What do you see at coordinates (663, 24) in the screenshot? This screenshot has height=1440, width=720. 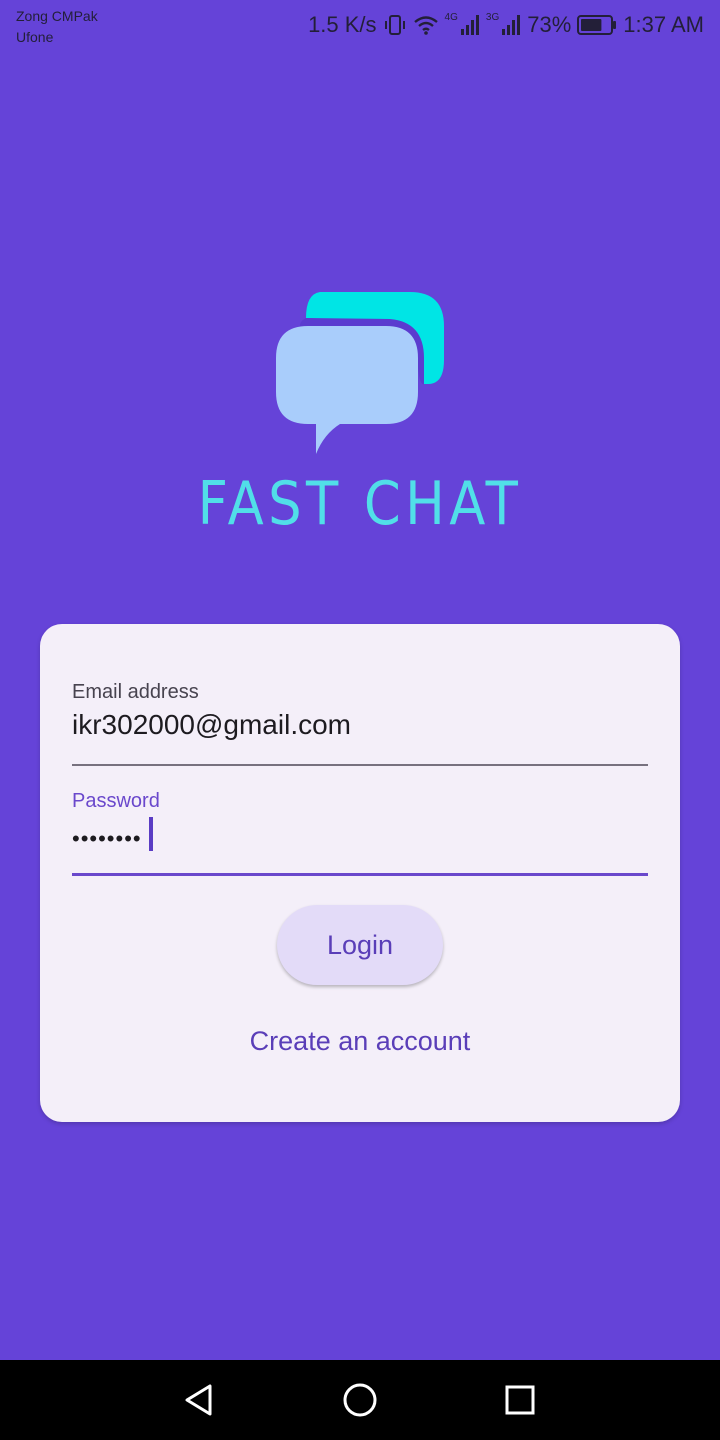 I see `status-time: 1:37 AM` at bounding box center [663, 24].